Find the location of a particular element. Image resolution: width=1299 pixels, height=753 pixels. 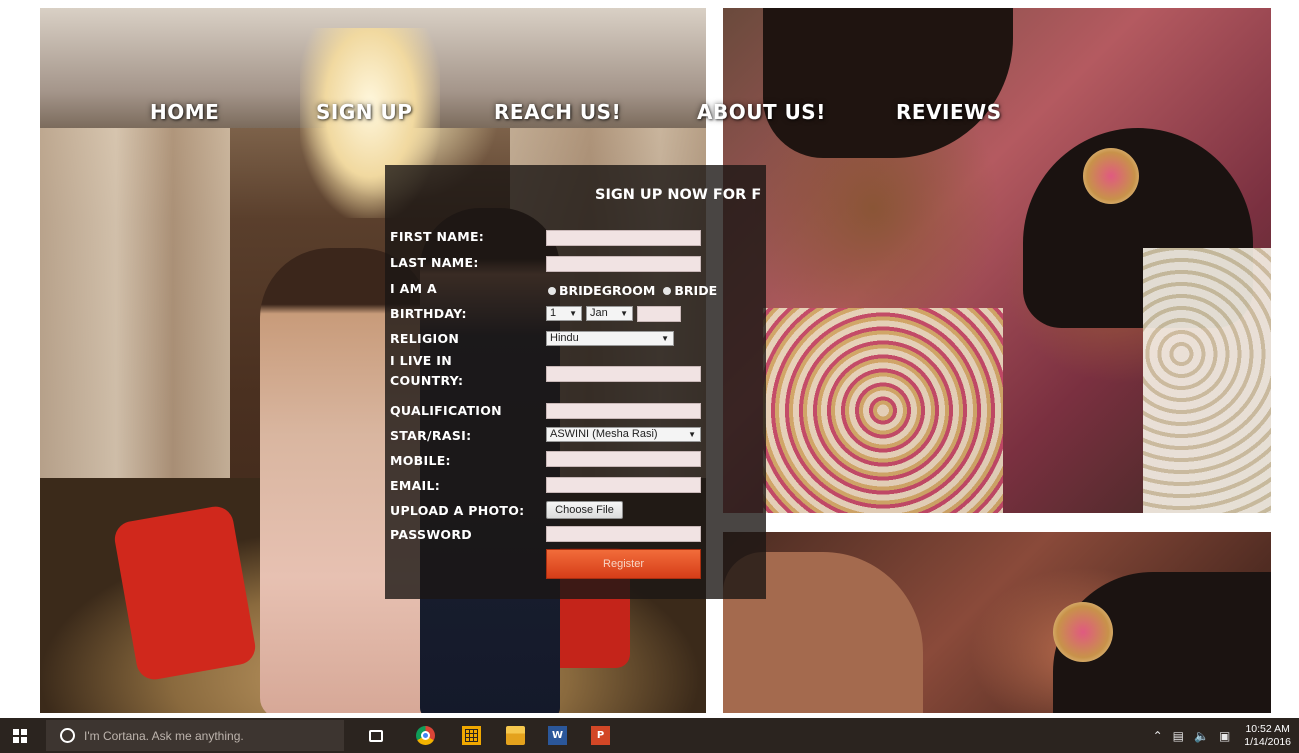

cortana-search-box: I'm Cortana. Ask me anything. is located at coordinates (195, 735).